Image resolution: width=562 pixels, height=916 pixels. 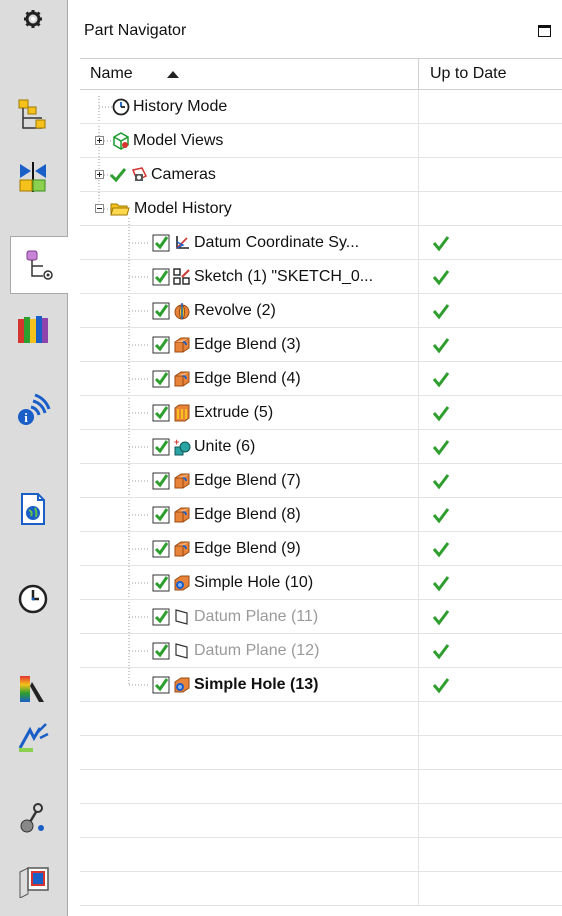 What do you see at coordinates (321, 311) in the screenshot?
I see `tree-row-revolve-2: Revolve (2)` at bounding box center [321, 311].